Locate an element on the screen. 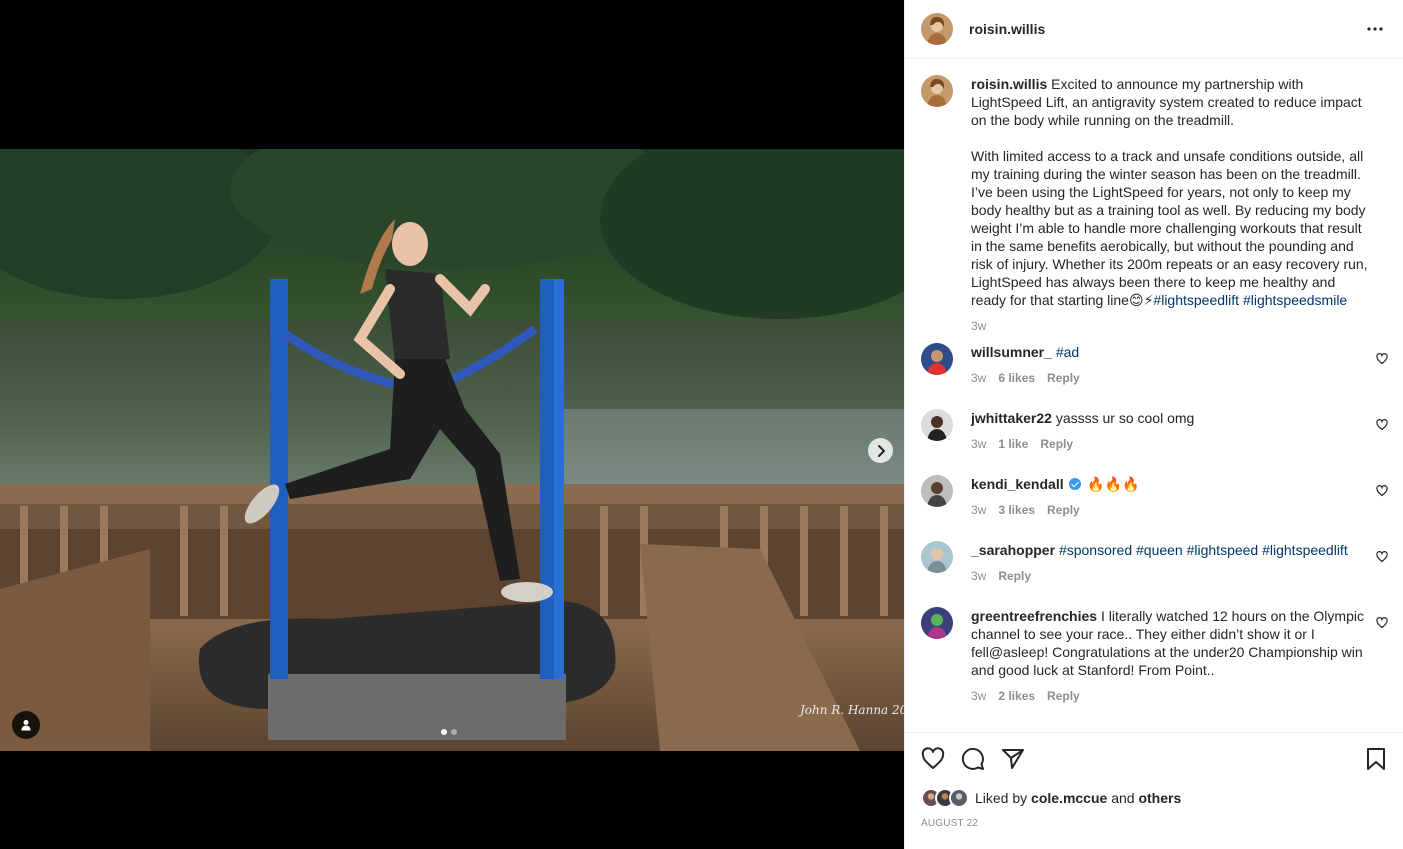  liked-by-user: cole.mccue is located at coordinates (1069, 798).